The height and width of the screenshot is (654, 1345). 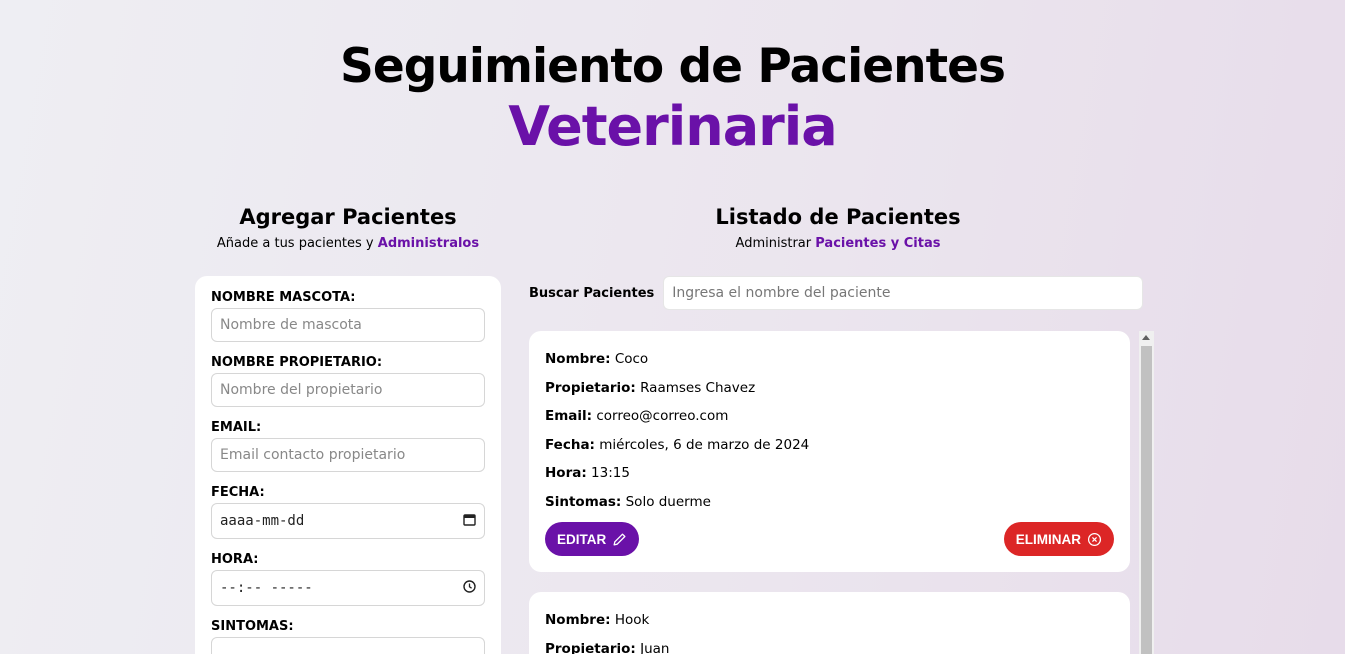 I want to click on email-label: EMAIL:, so click(x=236, y=427).